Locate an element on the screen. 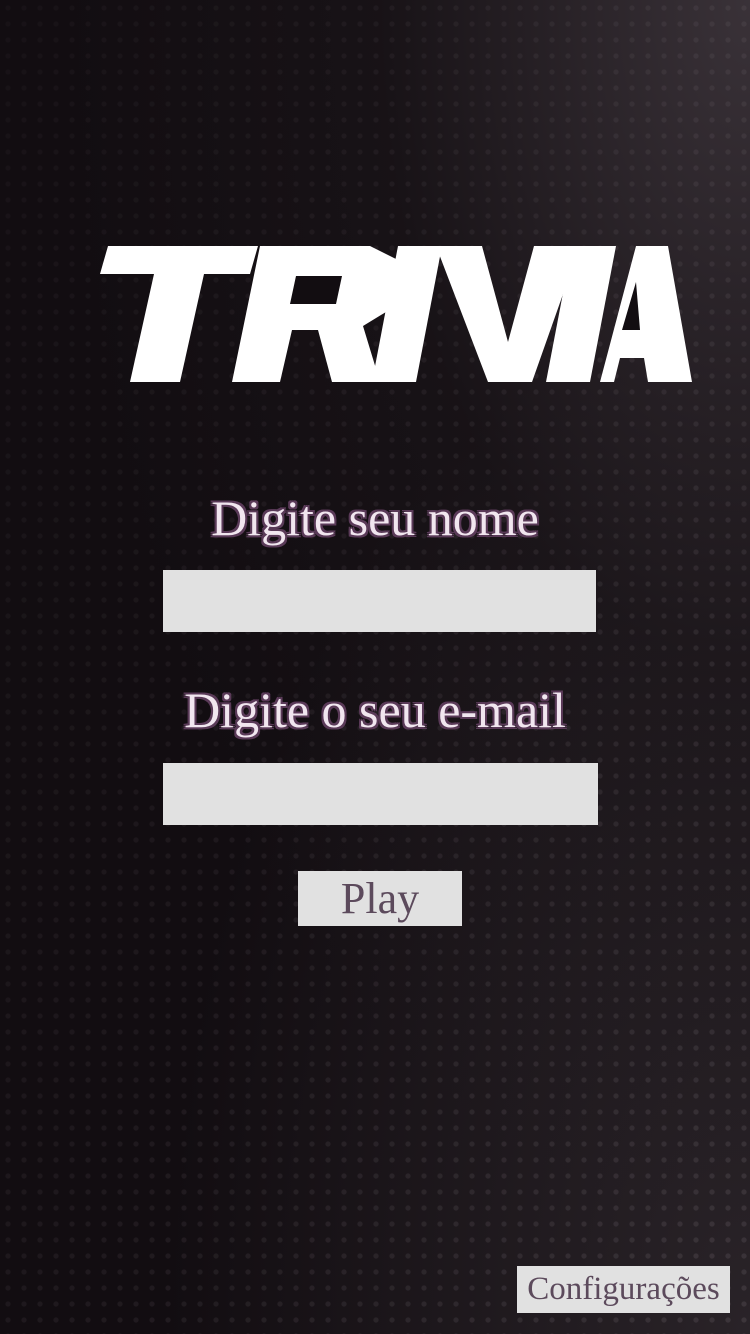  play-button: Play is located at coordinates (380, 898).